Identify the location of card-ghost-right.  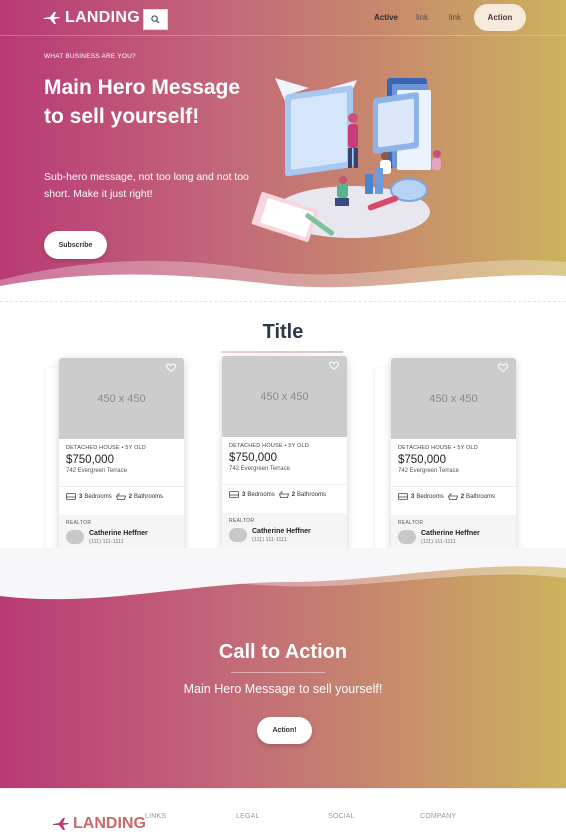
(383, 458).